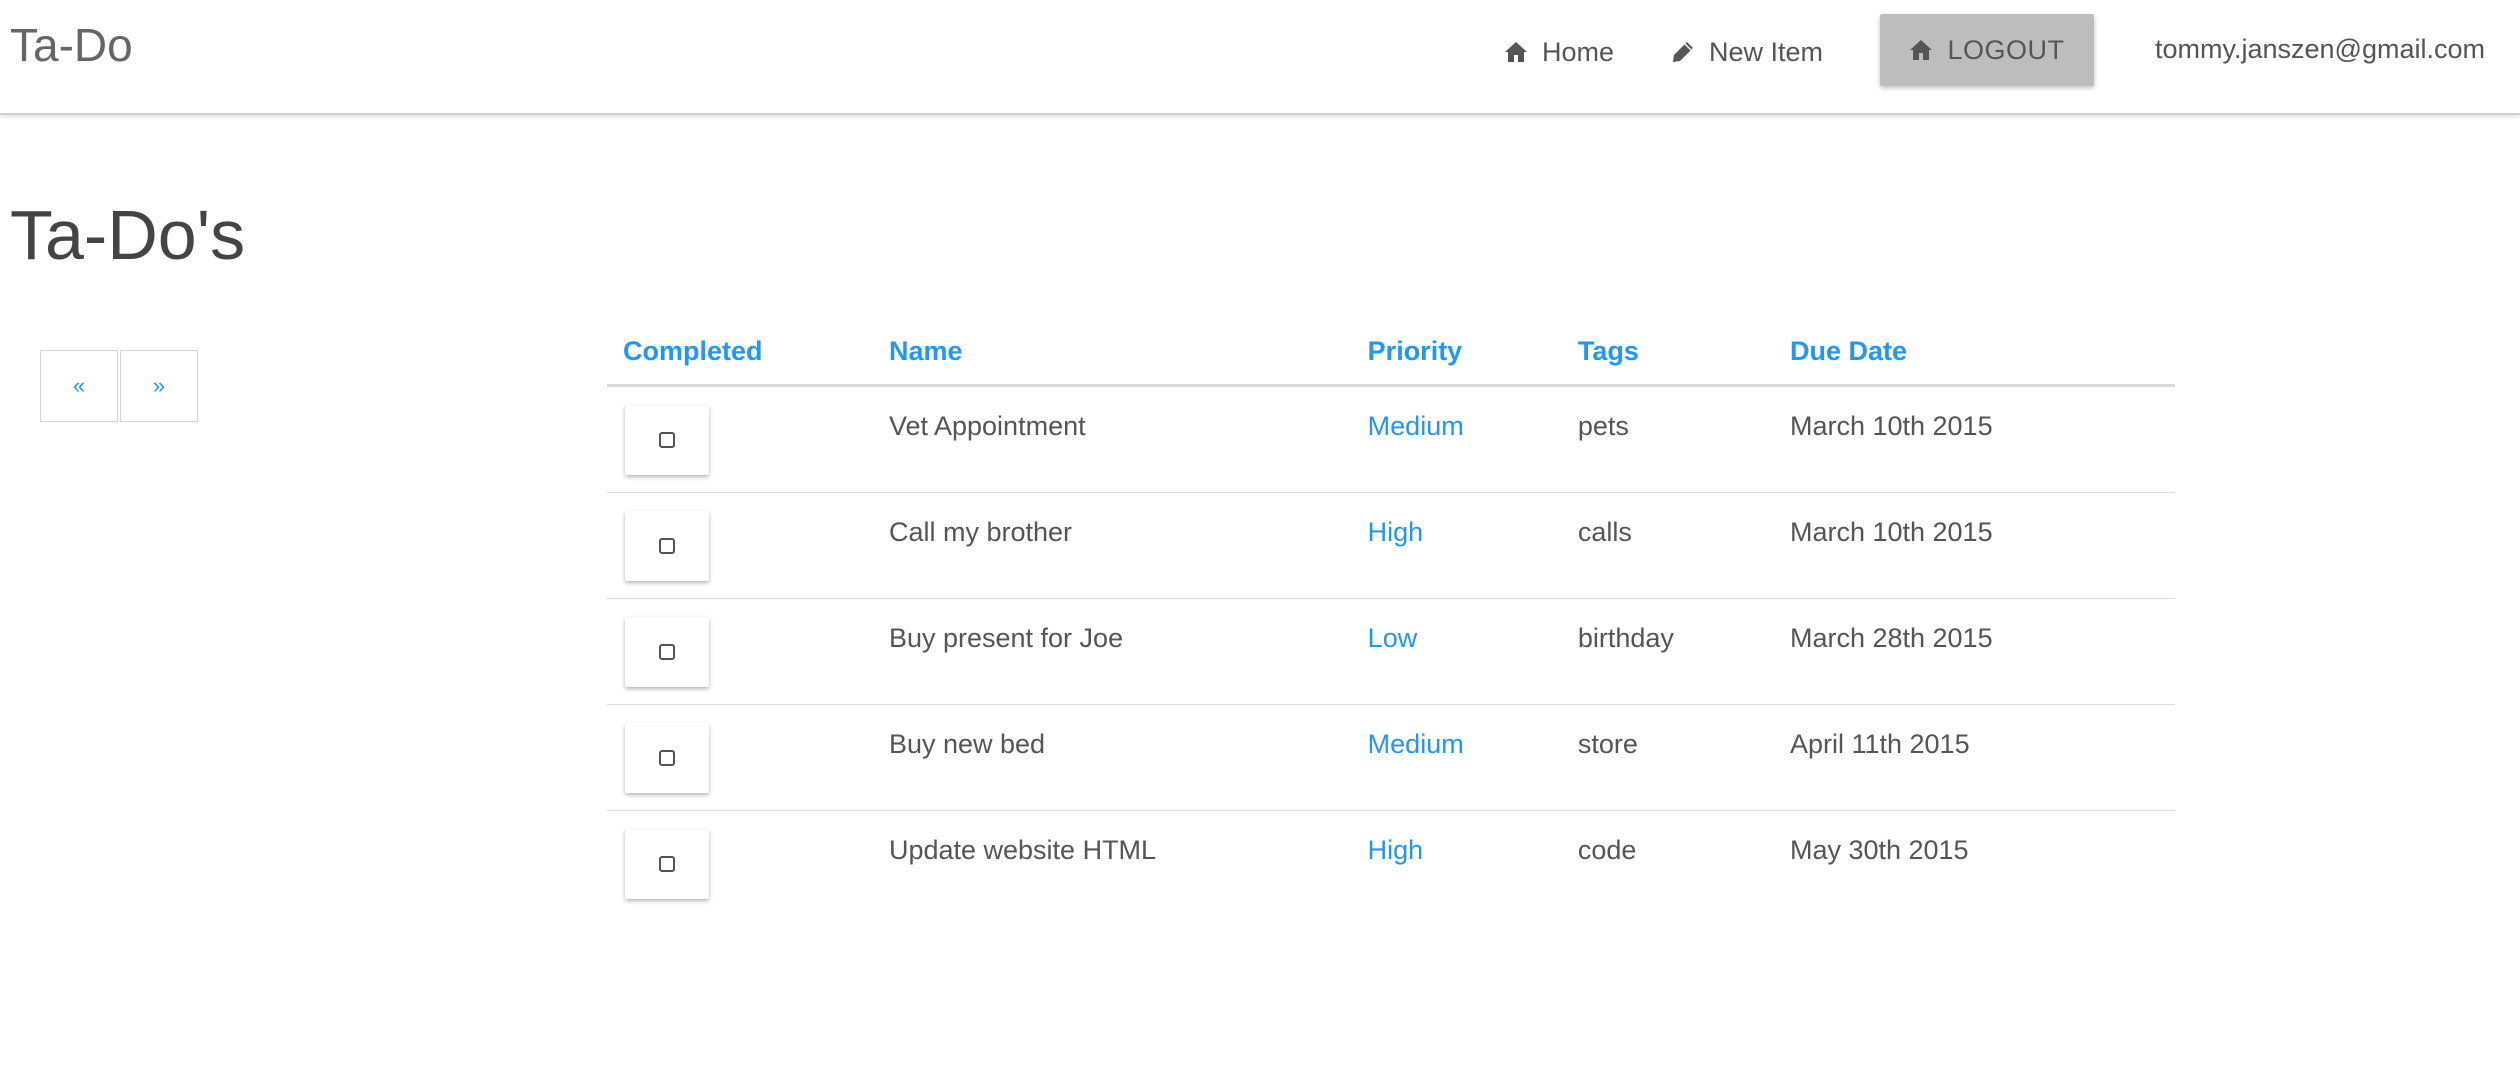  Describe the element at coordinates (967, 744) in the screenshot. I see `row-name: Buy new bed` at that location.